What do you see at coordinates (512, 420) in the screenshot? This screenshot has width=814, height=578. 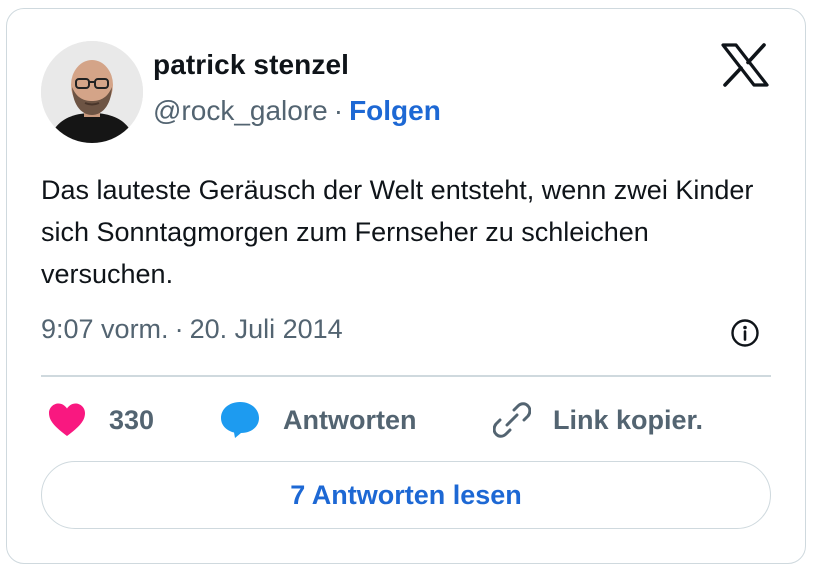 I see `link-icon` at bounding box center [512, 420].